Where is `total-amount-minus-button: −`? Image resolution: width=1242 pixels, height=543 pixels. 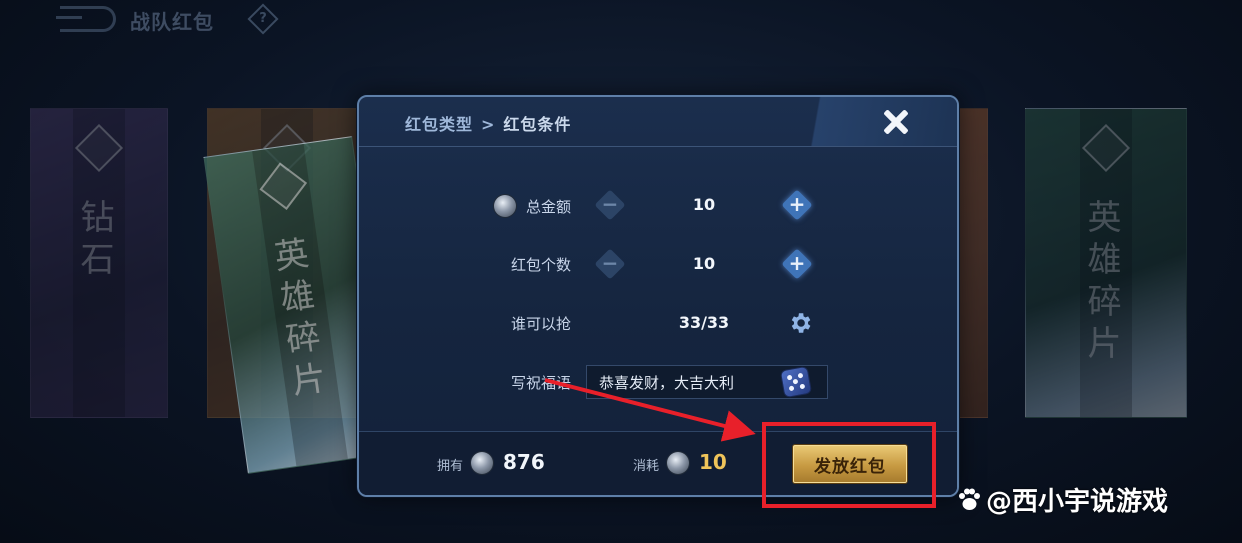
total-amount-minus-button: − is located at coordinates (610, 205).